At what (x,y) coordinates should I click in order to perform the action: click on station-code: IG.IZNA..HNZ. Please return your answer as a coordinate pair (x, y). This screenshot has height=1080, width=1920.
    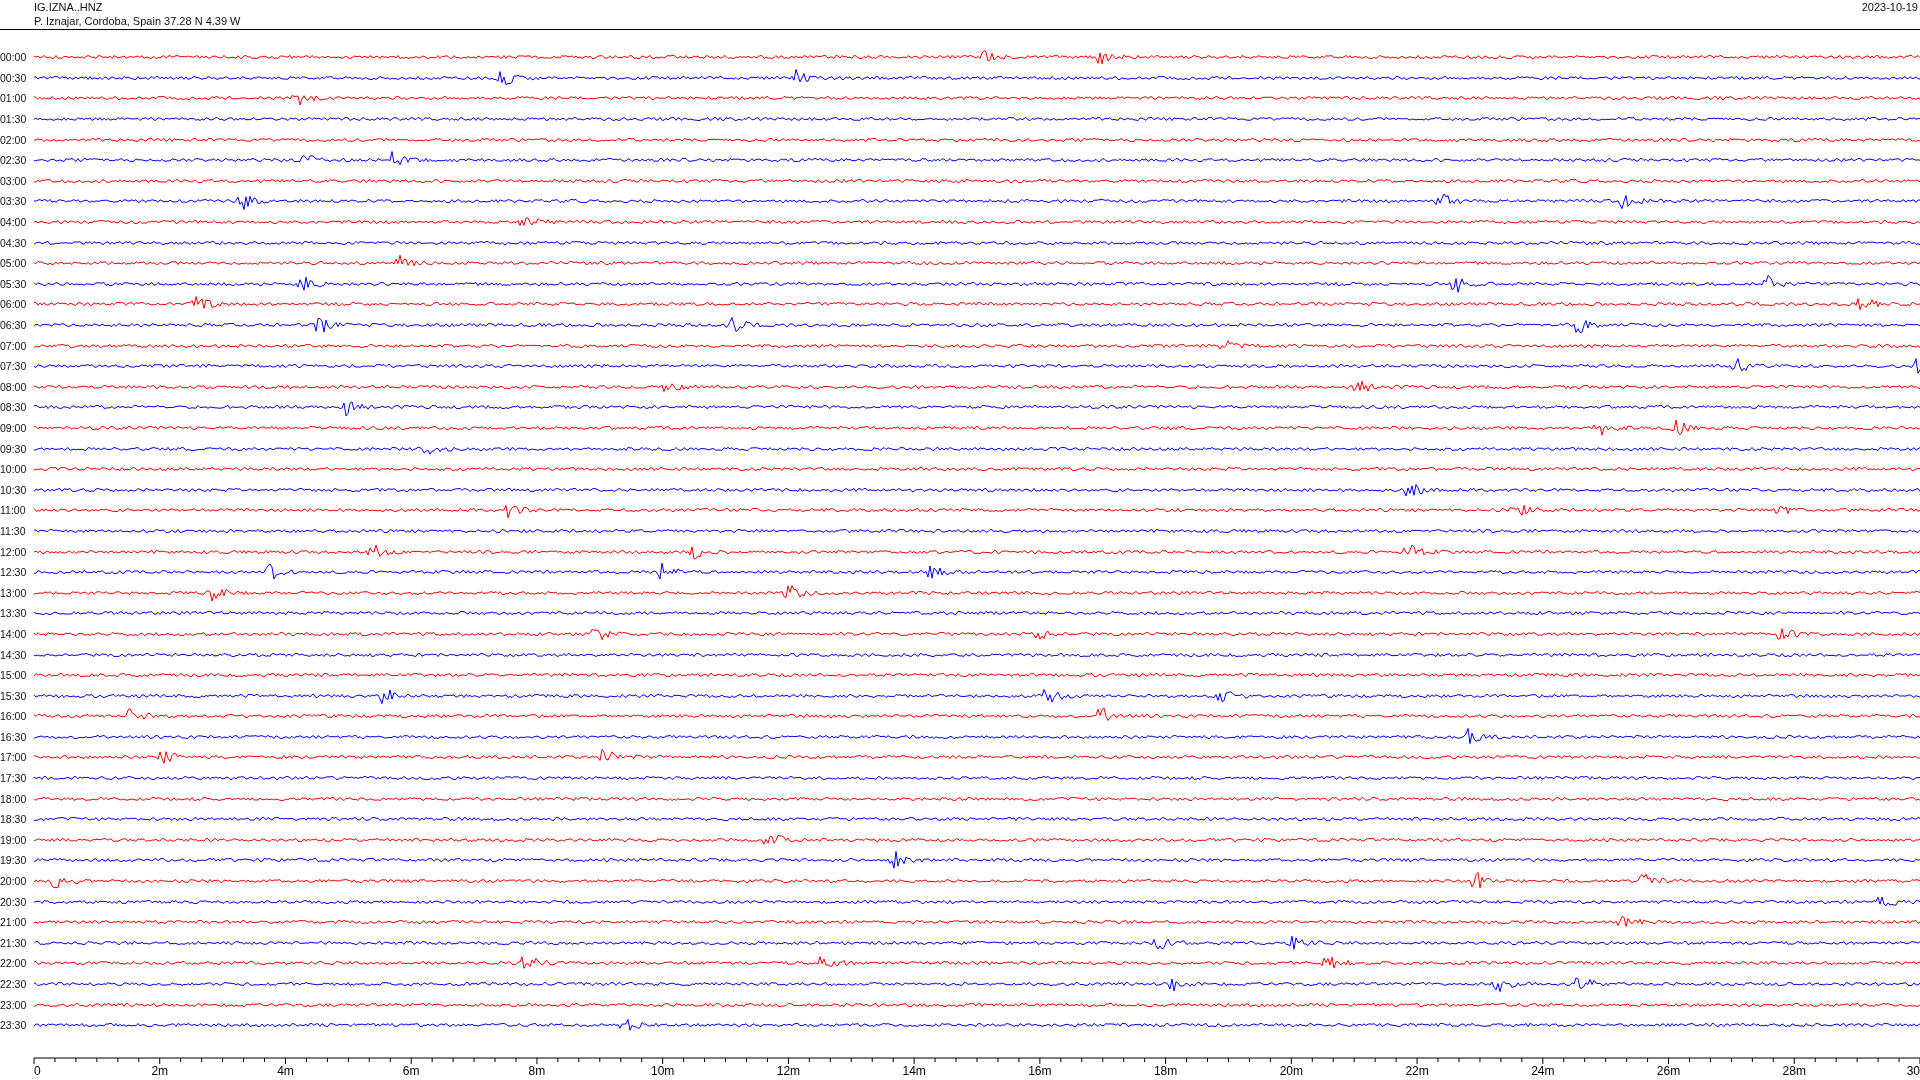
    Looking at the image, I should click on (69, 7).